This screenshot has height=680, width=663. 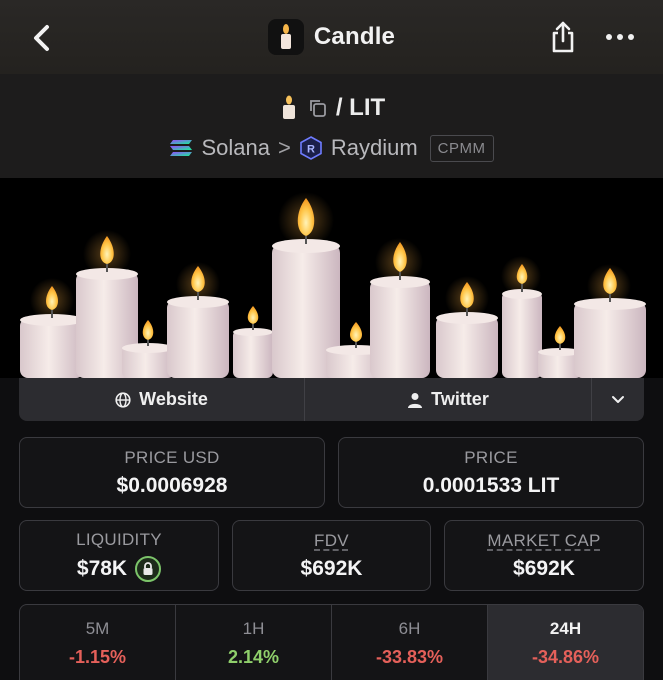 I want to click on share-icon, so click(x=563, y=37).